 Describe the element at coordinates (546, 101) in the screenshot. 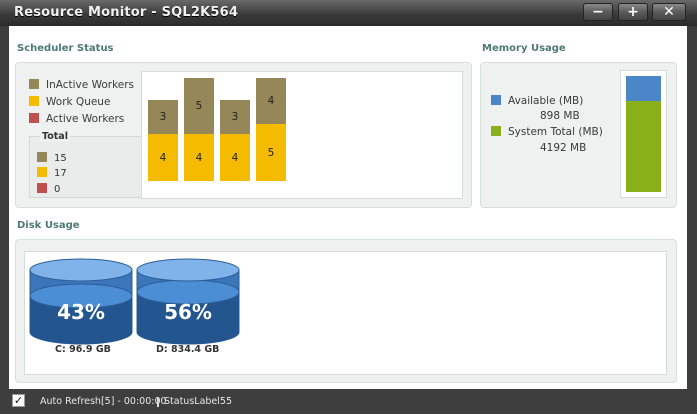

I see `available-label: Available (MB)` at that location.